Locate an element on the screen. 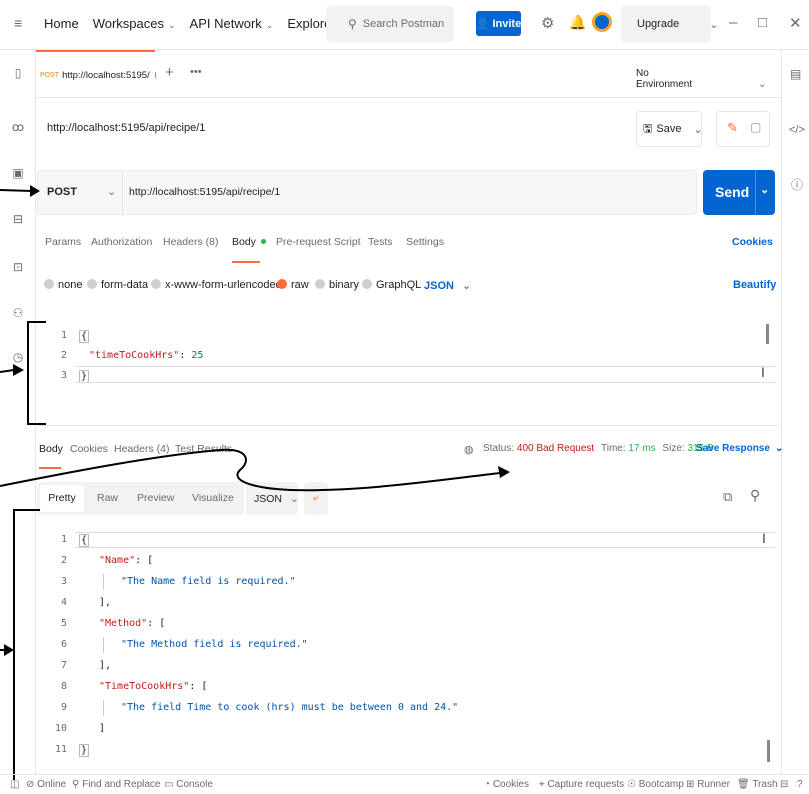 Image resolution: width=809 pixels, height=794 pixels. check-icon: ⊘ is located at coordinates (30, 784).